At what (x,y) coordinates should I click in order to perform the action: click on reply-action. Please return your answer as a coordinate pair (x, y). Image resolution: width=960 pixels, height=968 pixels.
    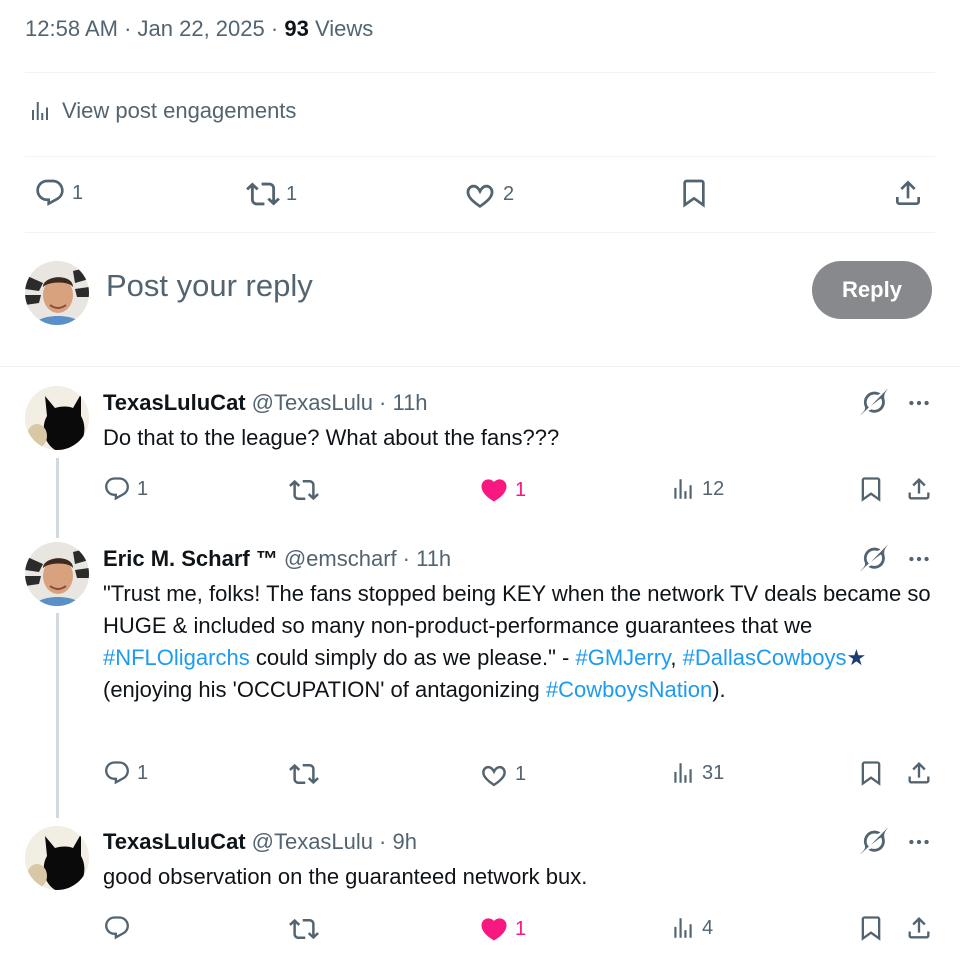
    Looking at the image, I should click on (117, 928).